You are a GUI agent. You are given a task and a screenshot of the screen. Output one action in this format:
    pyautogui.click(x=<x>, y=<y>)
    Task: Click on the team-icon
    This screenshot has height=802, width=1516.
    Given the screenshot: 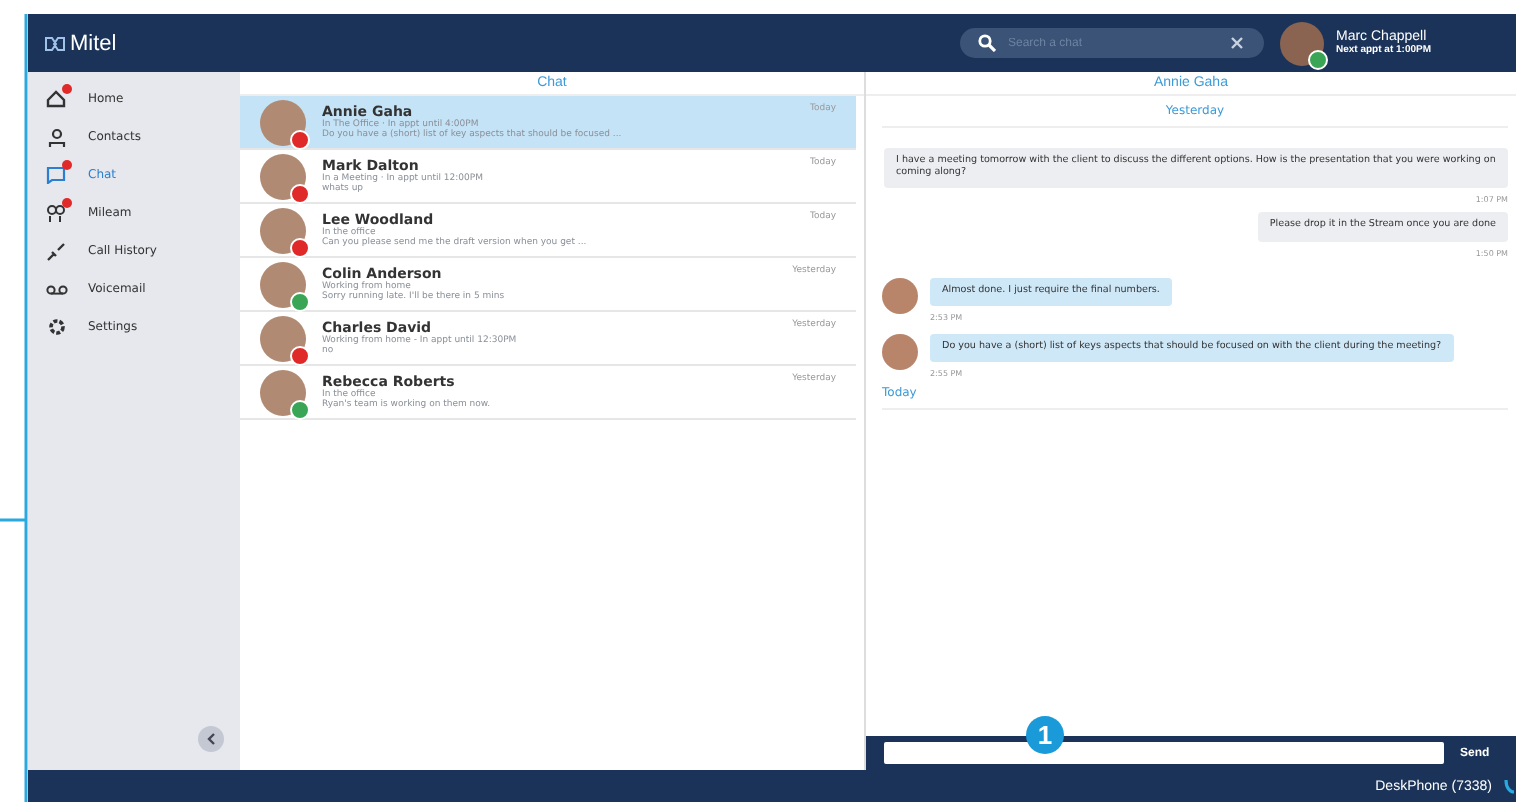 What is the action you would take?
    pyautogui.click(x=56, y=213)
    